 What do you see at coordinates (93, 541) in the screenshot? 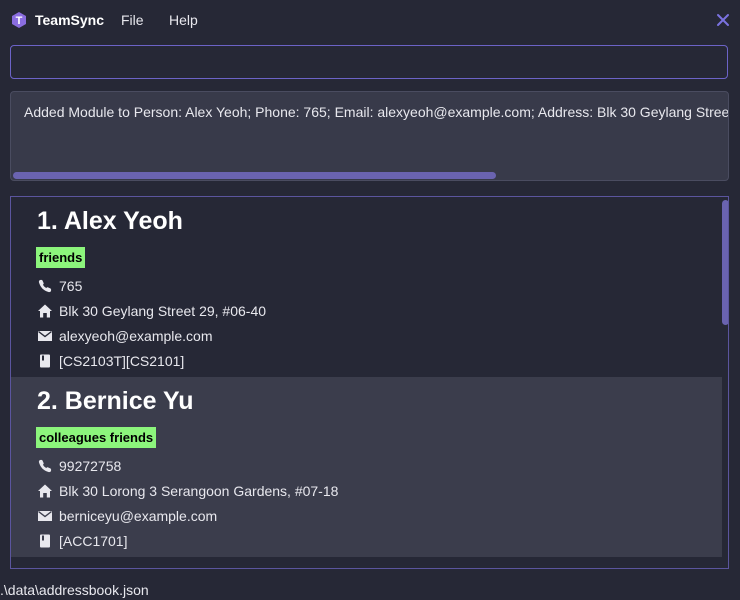
I see `modules-value: [ACC1701]` at bounding box center [93, 541].